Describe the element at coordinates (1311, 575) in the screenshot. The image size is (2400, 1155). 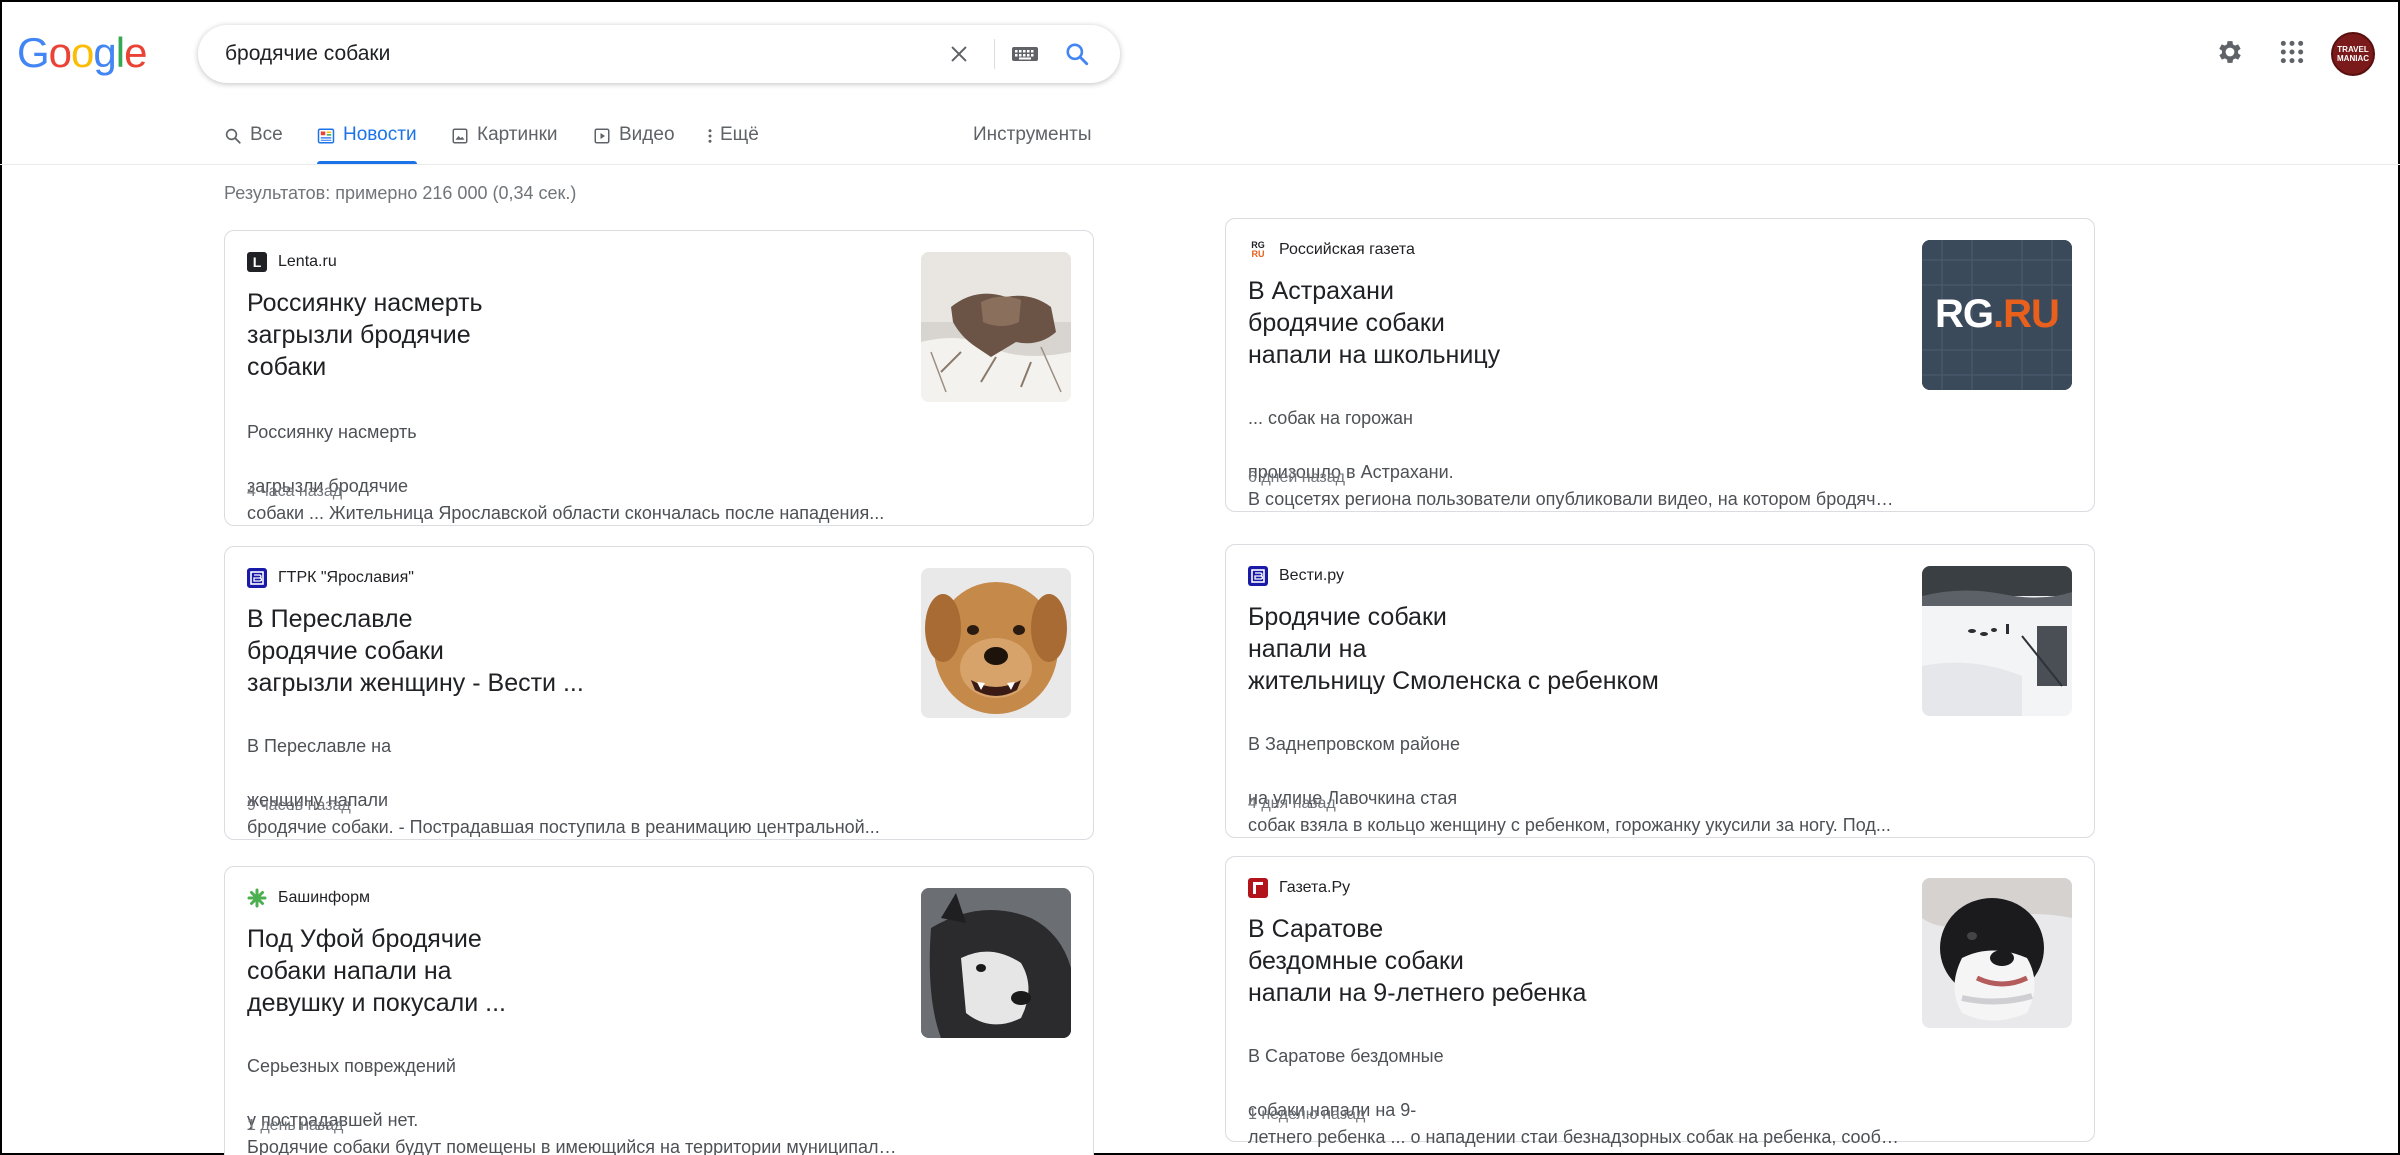
I see `source-name: Вести.ру` at that location.